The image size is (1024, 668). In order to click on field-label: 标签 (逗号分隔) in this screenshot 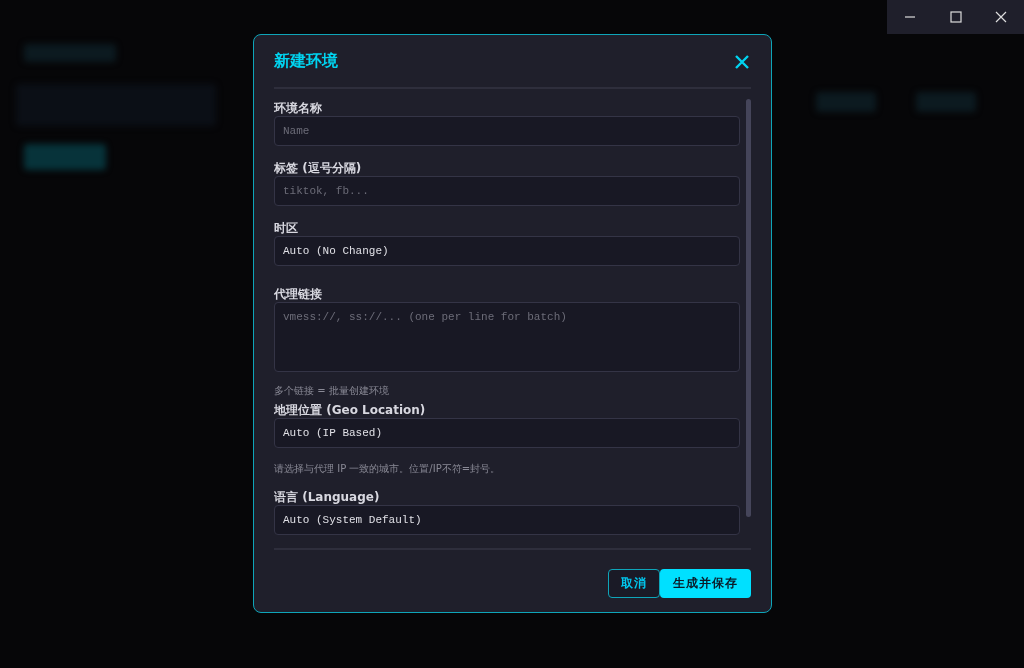, I will do `click(318, 168)`.